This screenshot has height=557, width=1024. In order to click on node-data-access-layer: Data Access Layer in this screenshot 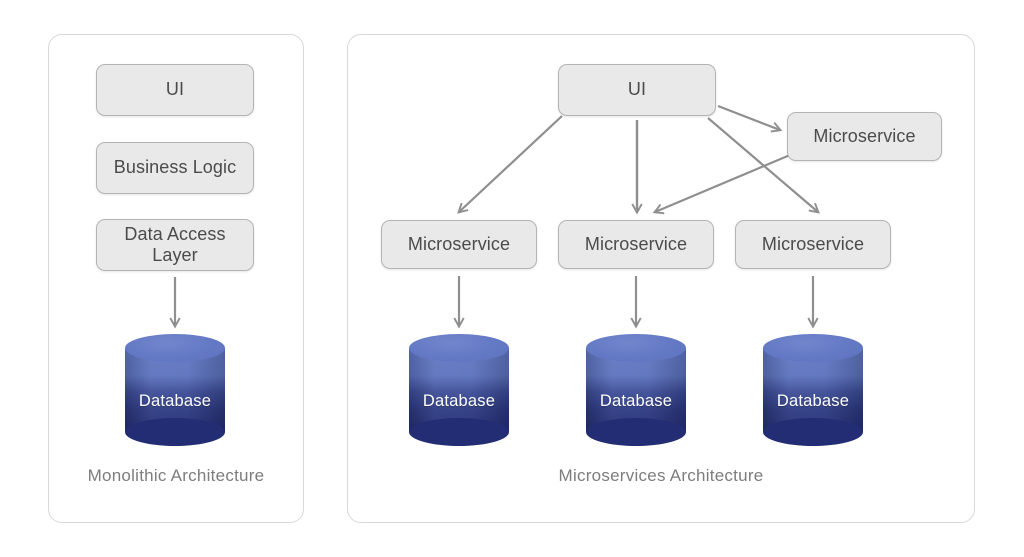, I will do `click(175, 245)`.